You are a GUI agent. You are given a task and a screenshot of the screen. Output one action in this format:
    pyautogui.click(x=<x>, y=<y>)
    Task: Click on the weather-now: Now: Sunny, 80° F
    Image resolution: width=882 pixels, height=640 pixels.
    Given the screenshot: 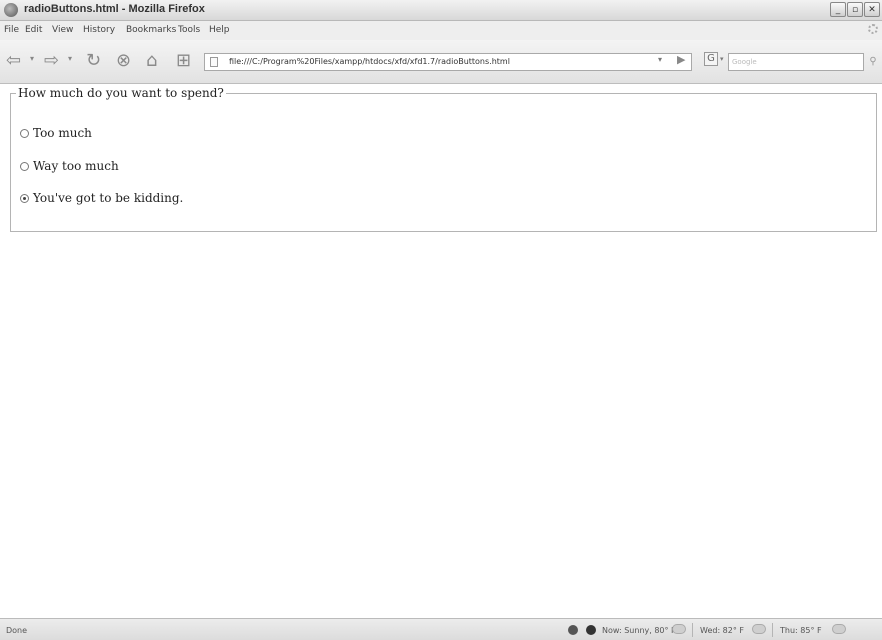 What is the action you would take?
    pyautogui.click(x=639, y=630)
    